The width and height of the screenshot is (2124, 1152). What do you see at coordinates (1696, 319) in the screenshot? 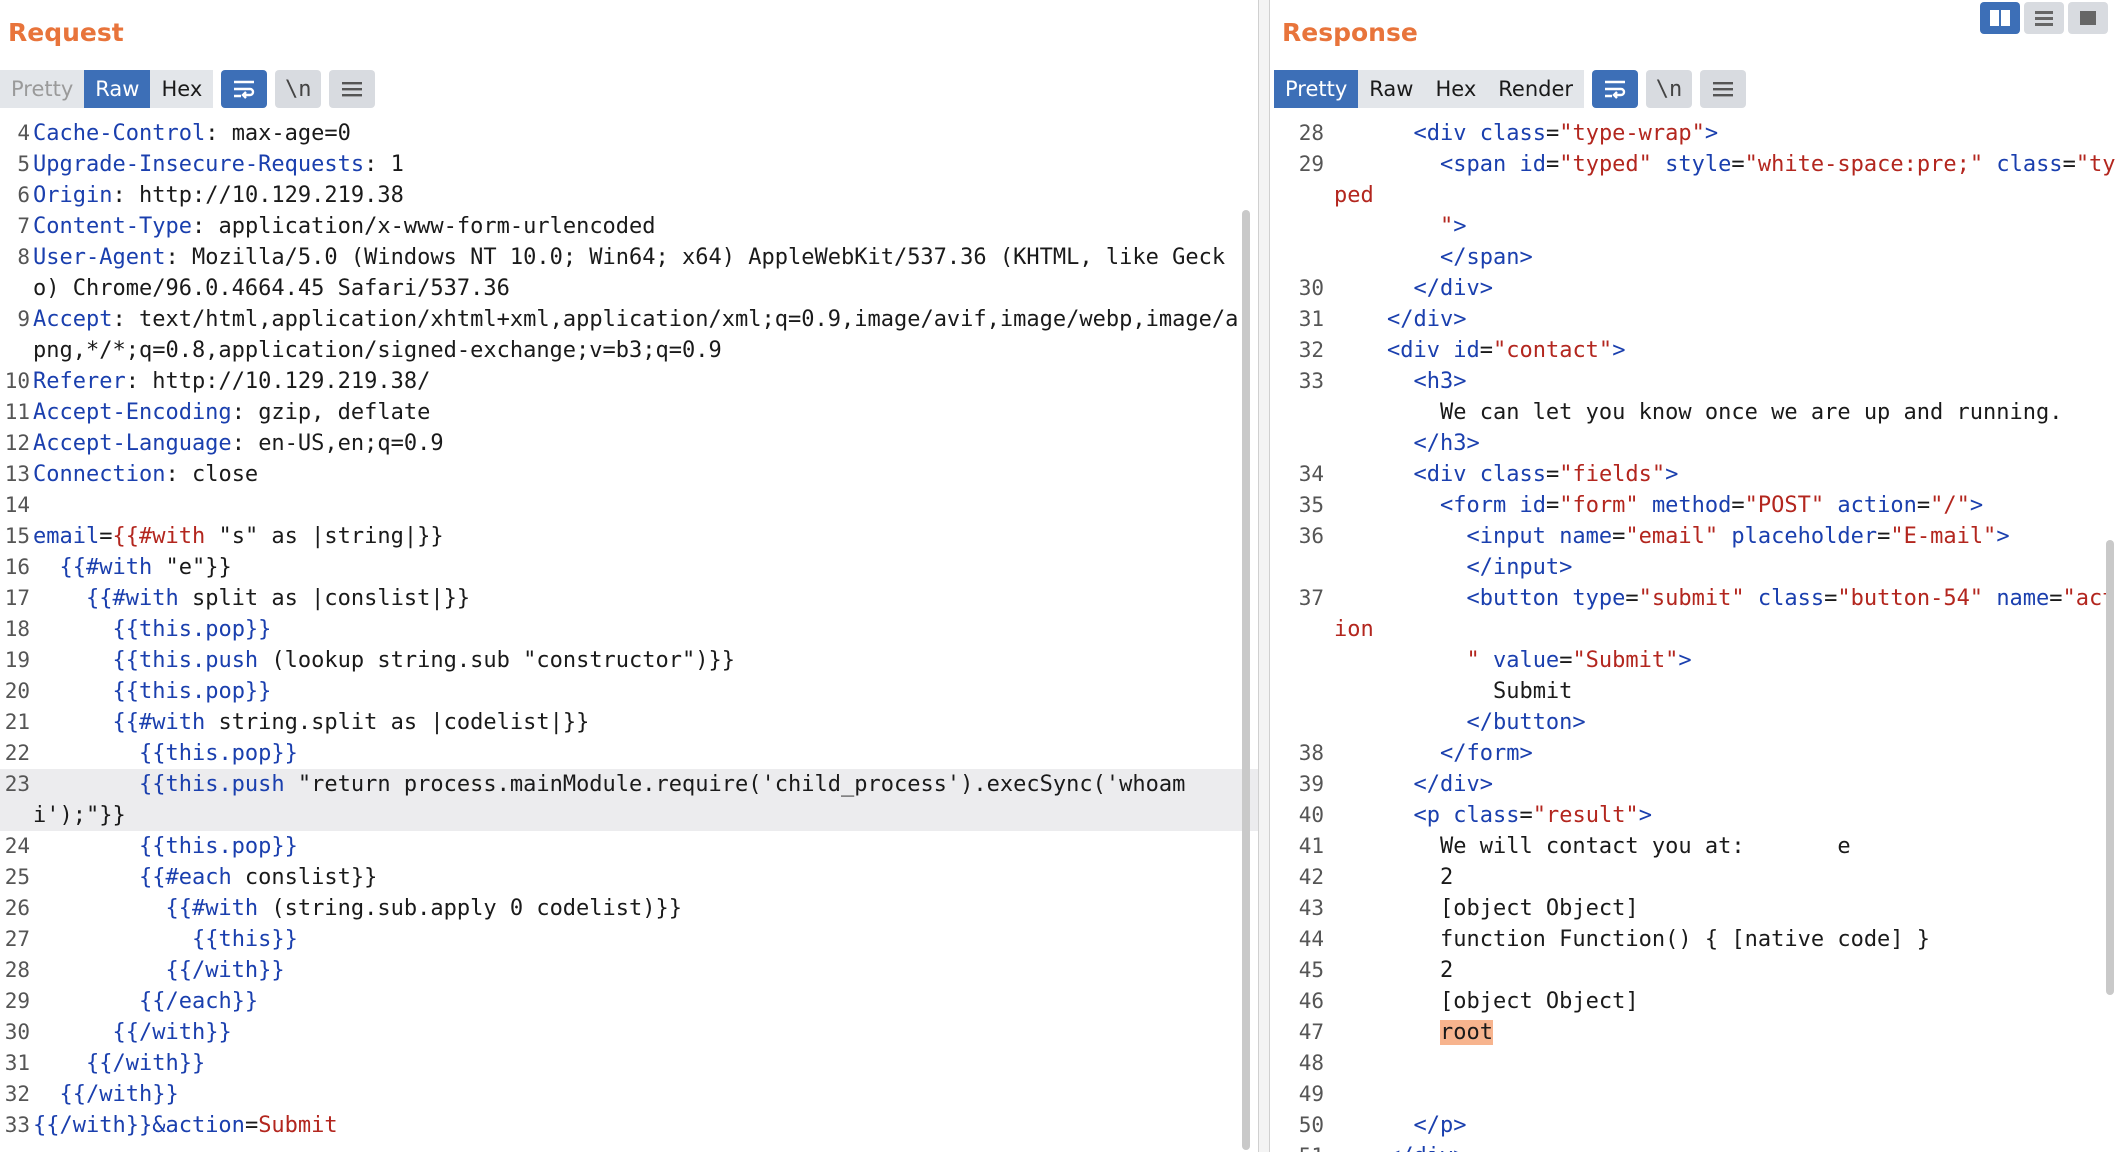
I see `code-line: 31 </div>` at bounding box center [1696, 319].